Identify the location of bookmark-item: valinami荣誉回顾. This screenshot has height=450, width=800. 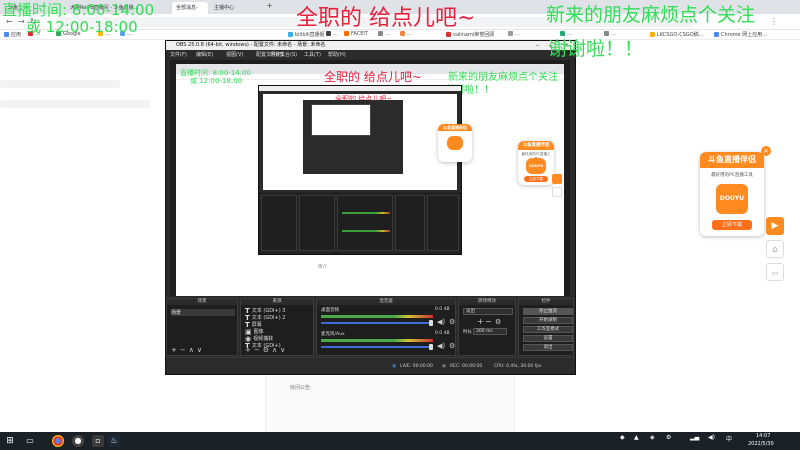
(470, 34).